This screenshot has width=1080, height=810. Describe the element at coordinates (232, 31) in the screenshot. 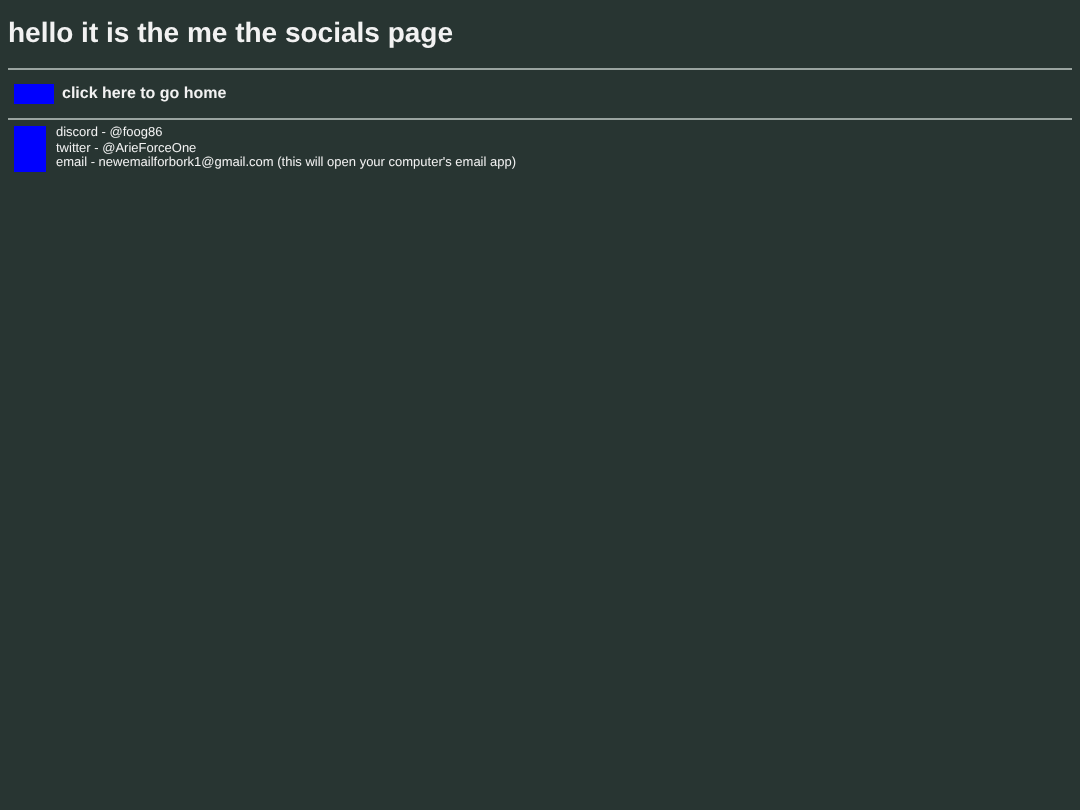

I see `page-title: hello it is the me the socials page` at that location.